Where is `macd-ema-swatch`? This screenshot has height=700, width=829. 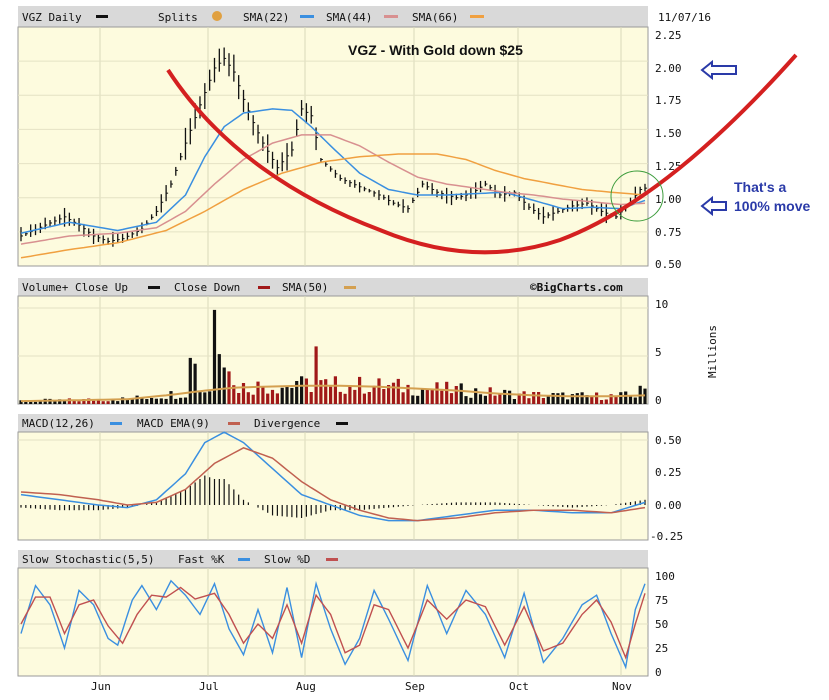 macd-ema-swatch is located at coordinates (234, 423).